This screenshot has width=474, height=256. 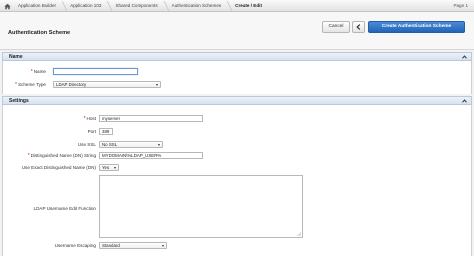 What do you see at coordinates (237, 100) in the screenshot?
I see `settings-region-header: Settings` at bounding box center [237, 100].